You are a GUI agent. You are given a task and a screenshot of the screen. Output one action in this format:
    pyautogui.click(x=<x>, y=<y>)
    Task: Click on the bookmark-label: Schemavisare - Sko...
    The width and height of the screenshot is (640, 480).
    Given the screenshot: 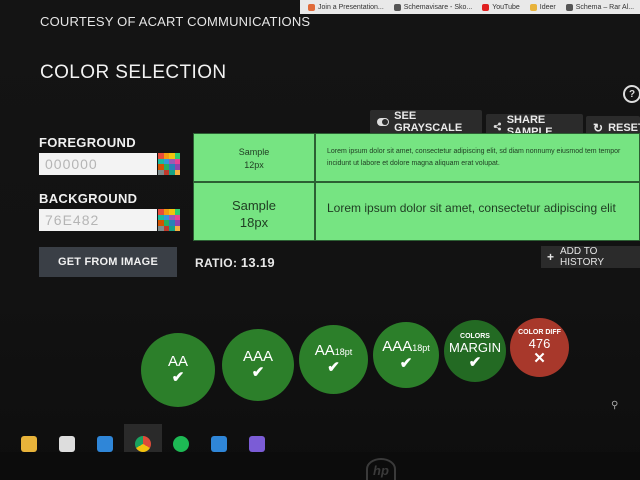 What is the action you would take?
    pyautogui.click(x=438, y=7)
    